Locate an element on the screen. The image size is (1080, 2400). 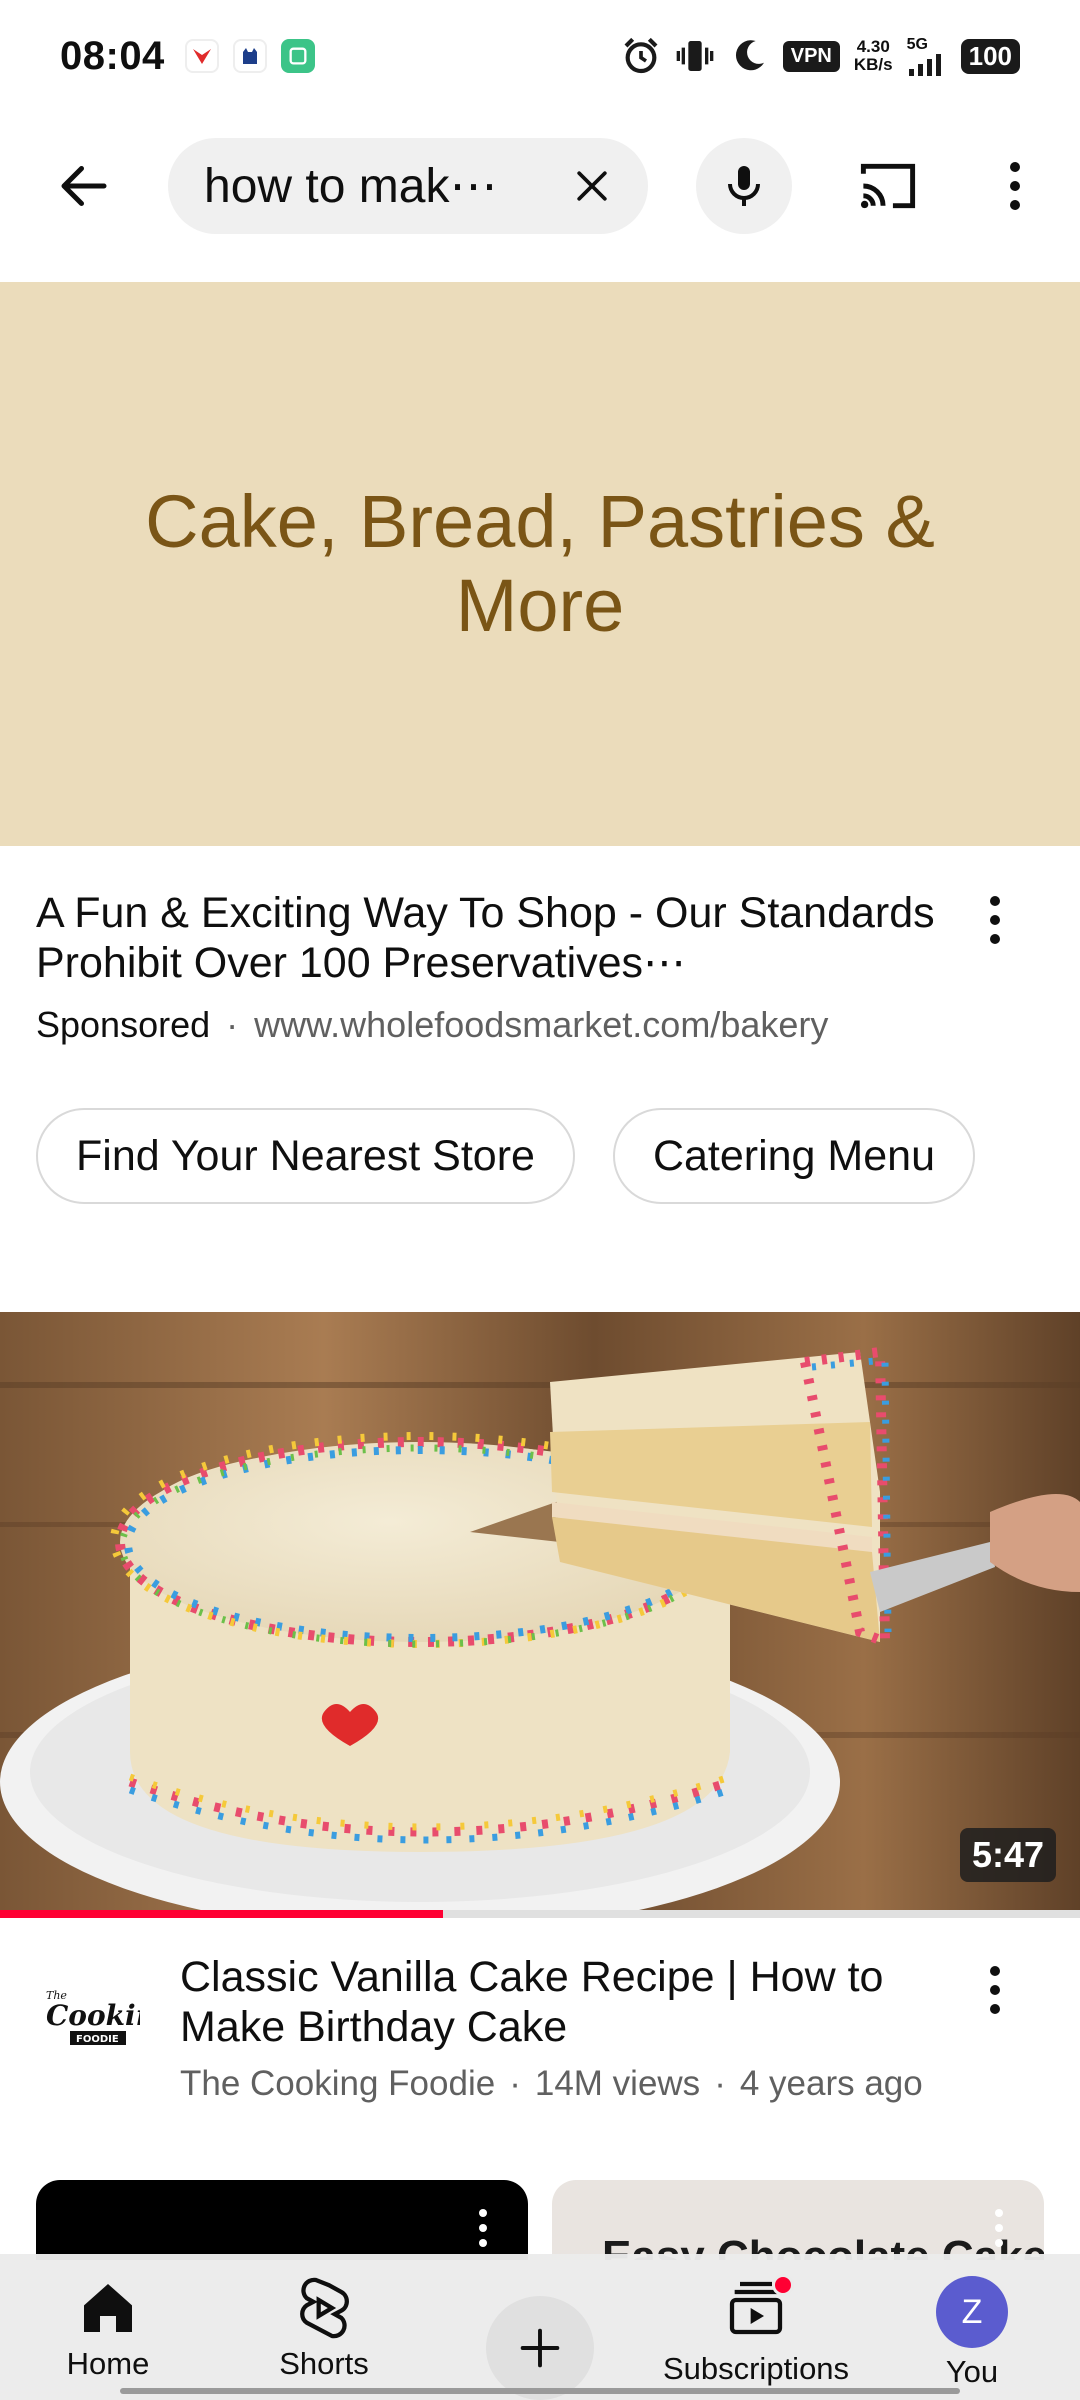
search-header: how to mak⋯ is located at coordinates (540, 186).